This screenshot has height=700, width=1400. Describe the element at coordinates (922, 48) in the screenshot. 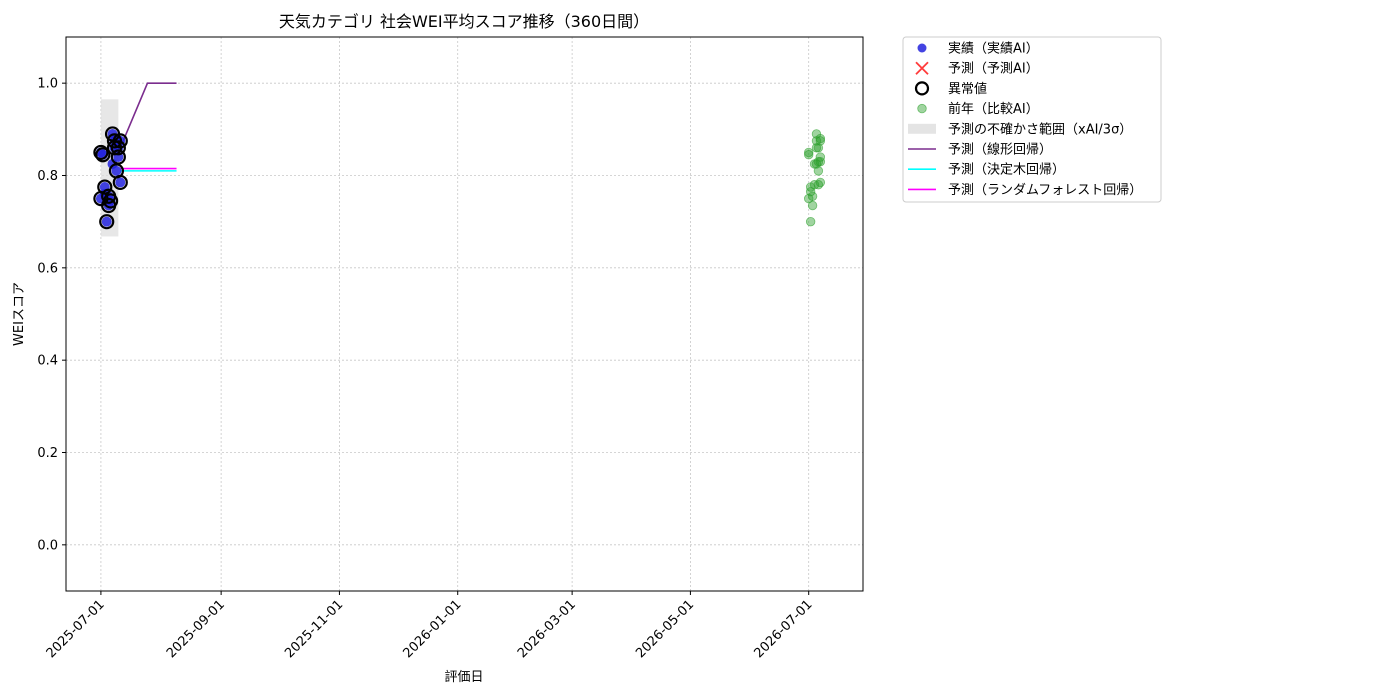

I see `legend-swatch-actual` at that location.